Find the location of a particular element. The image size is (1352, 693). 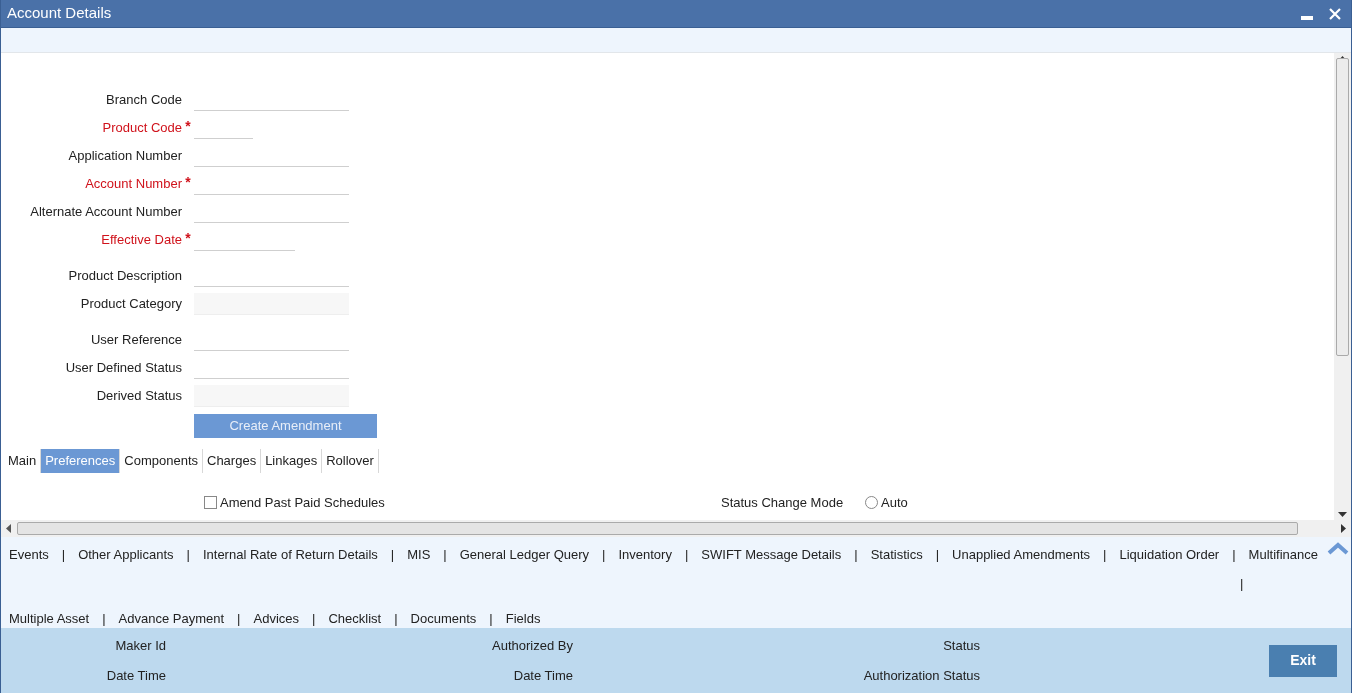

nav-link: Statistics is located at coordinates (896, 555).